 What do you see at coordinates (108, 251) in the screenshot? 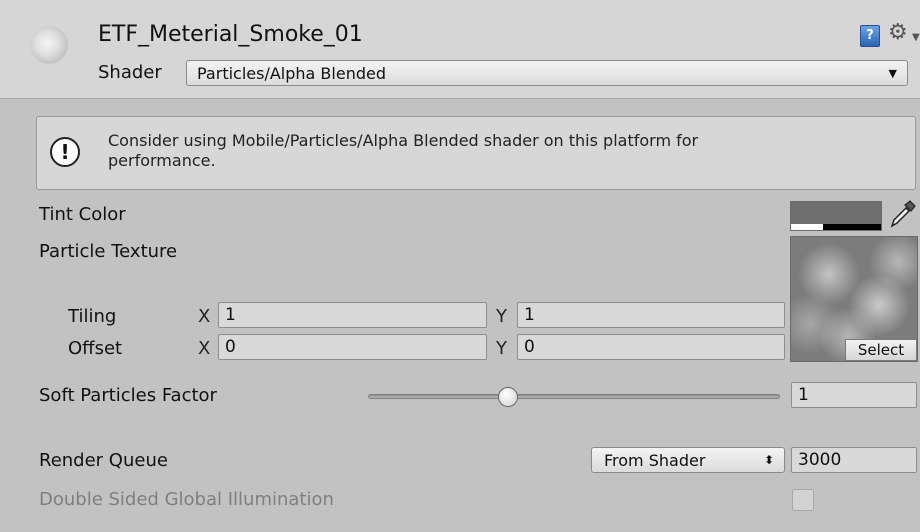
I see `particle-texture-label: Particle Texture` at bounding box center [108, 251].